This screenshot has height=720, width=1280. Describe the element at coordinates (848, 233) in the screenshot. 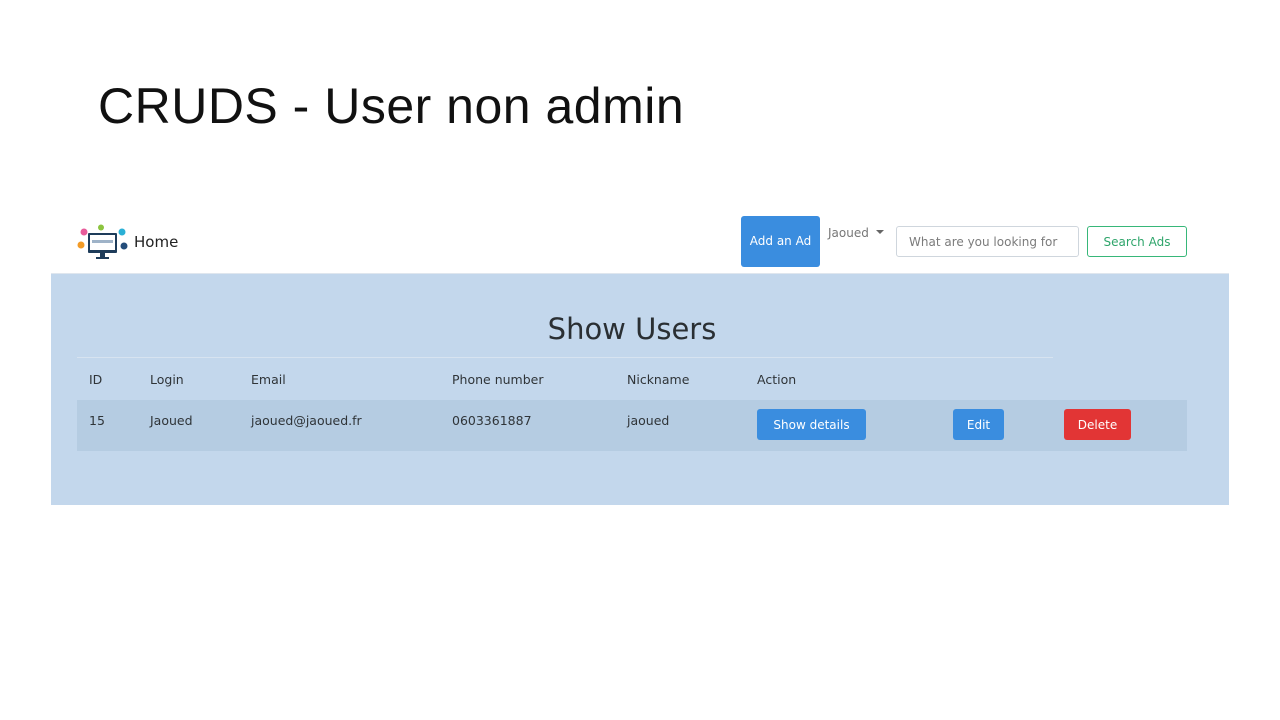

I see `user-menu-label: Jaoued` at that location.